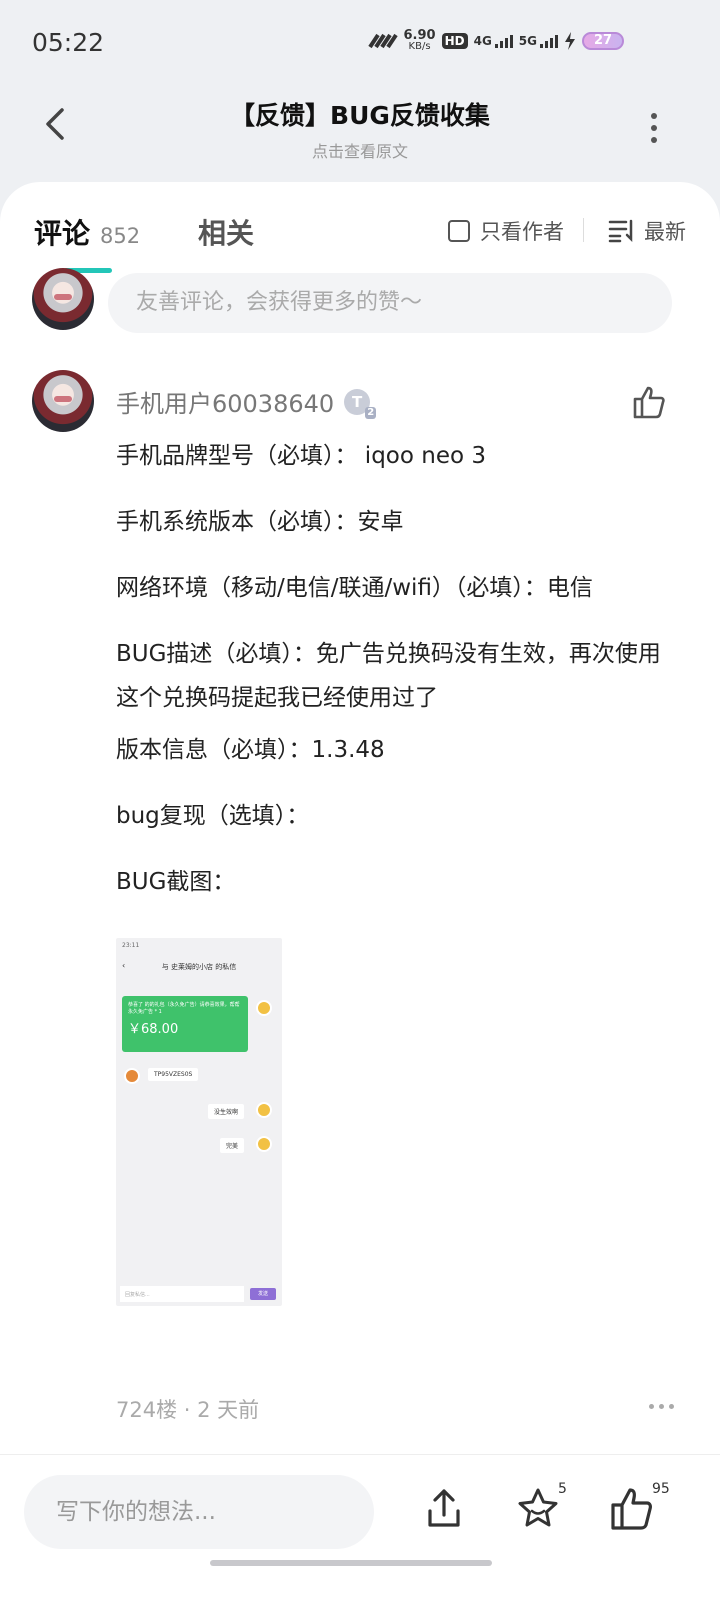  I want to click on comment-more-icon, so click(661, 1406).